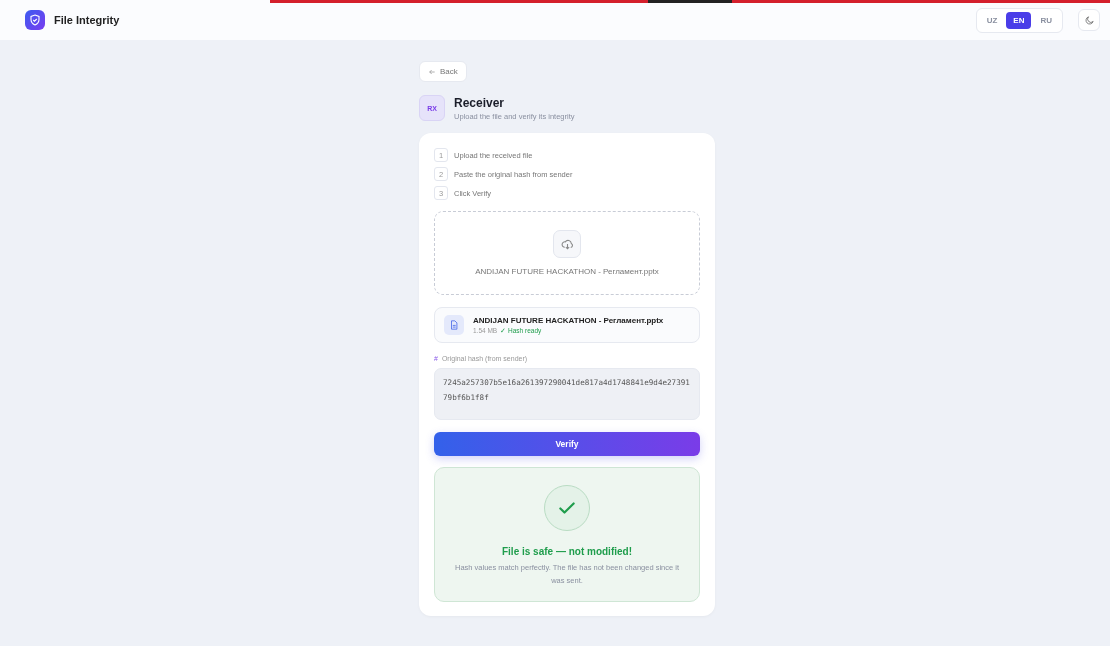  What do you see at coordinates (567, 271) in the screenshot?
I see `dropzone-filename: ANDIJAN FUTURE HACKATHON - Регламент.pptx` at bounding box center [567, 271].